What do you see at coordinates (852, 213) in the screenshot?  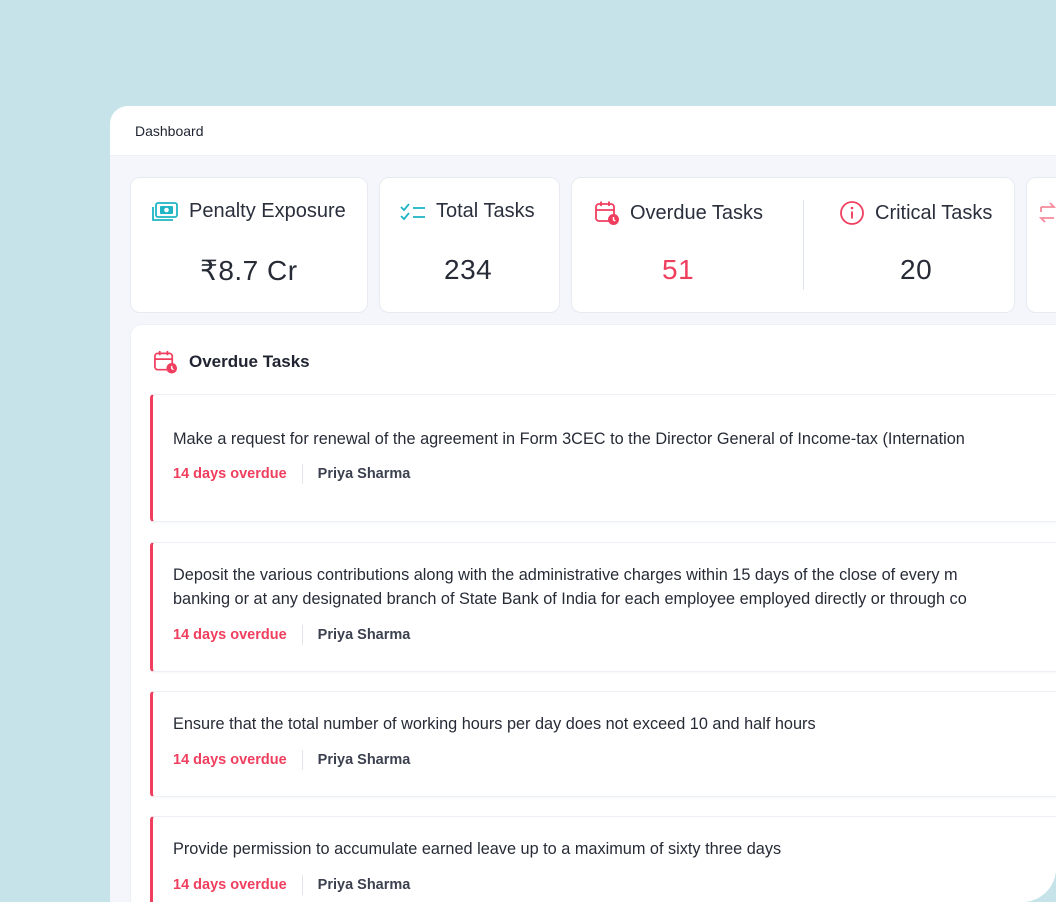 I see `info-icon` at bounding box center [852, 213].